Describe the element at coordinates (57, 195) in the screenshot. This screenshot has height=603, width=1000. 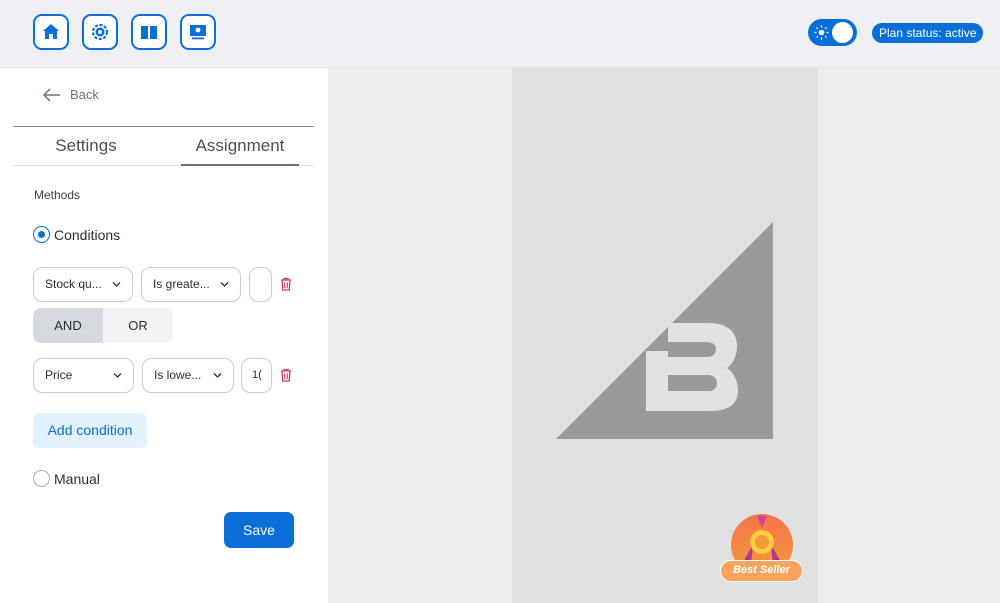
I see `methods-label: Methods` at that location.